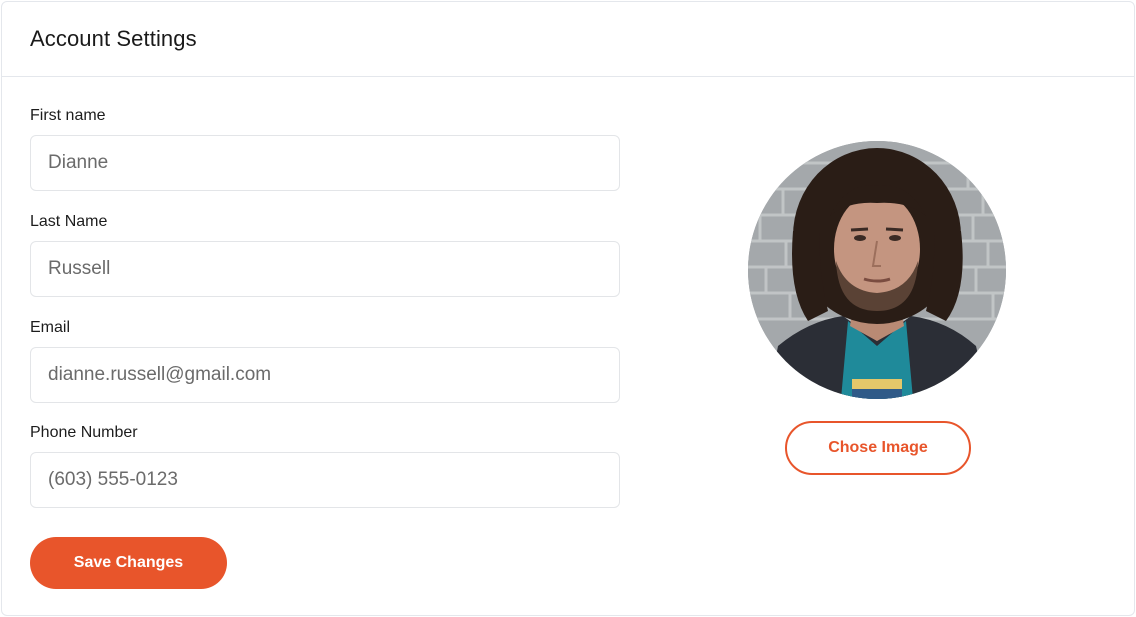 This screenshot has width=1136, height=617. What do you see at coordinates (69, 221) in the screenshot?
I see `last-name-label: Last Name` at bounding box center [69, 221].